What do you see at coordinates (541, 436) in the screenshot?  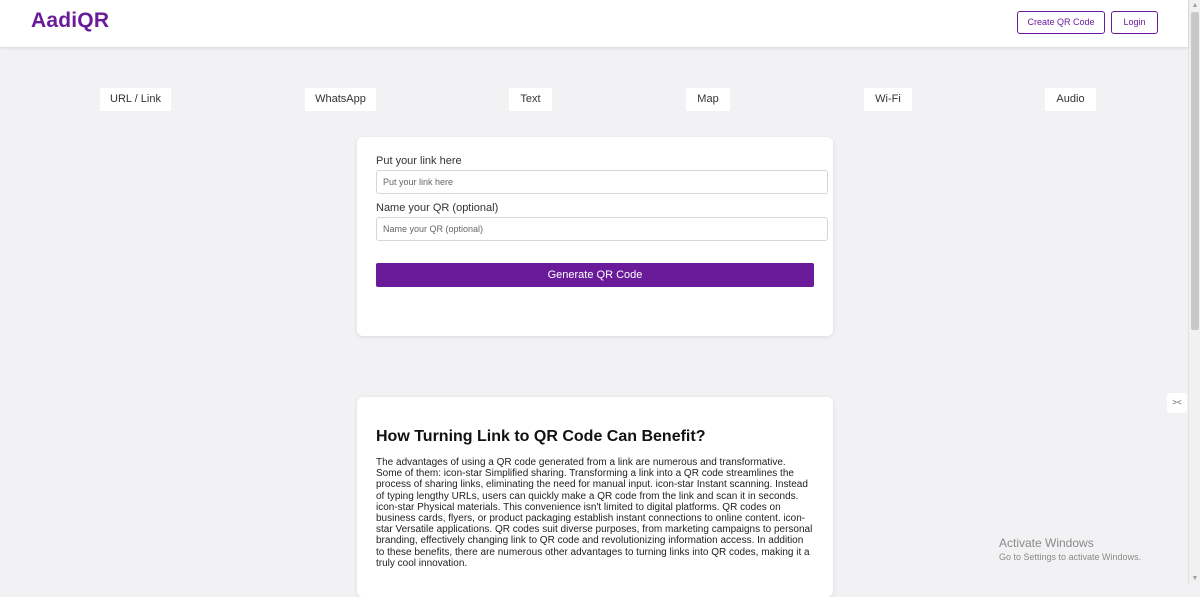 I see `benefits-title: How Turning Link to QR Code Can Benefit?` at bounding box center [541, 436].